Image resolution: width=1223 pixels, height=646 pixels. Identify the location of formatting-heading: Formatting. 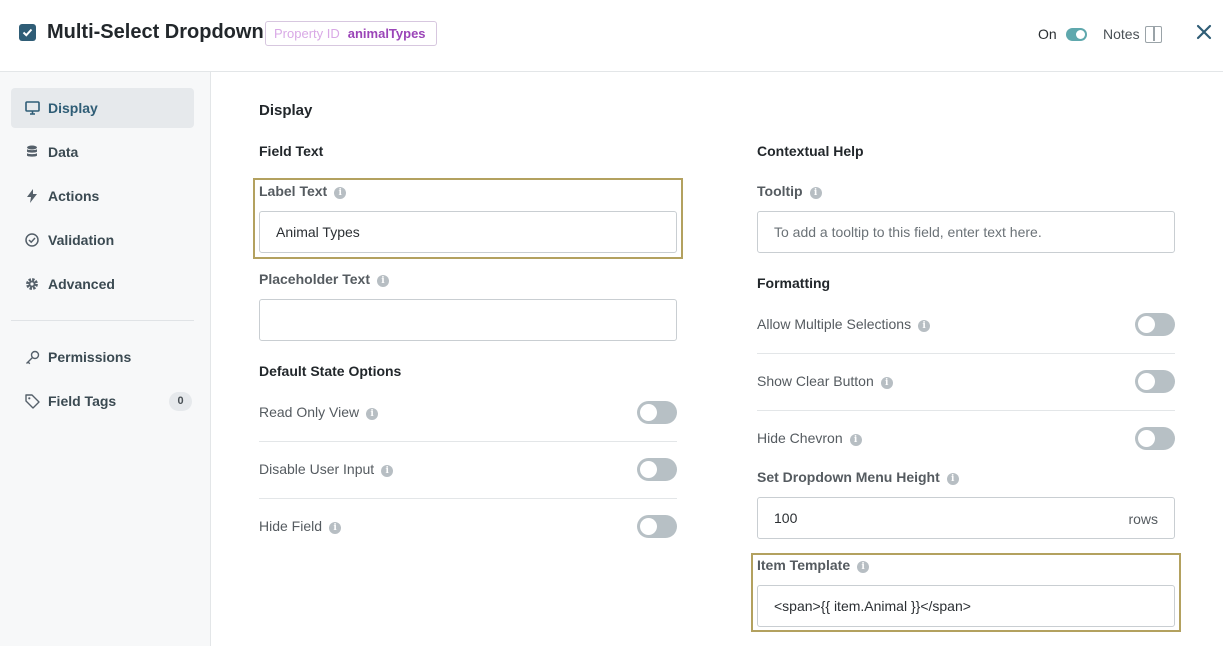
(794, 283).